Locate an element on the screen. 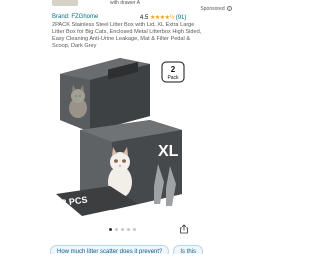 This screenshot has width=320, height=265. brand-link: Brand: FZGhome is located at coordinates (75, 17).